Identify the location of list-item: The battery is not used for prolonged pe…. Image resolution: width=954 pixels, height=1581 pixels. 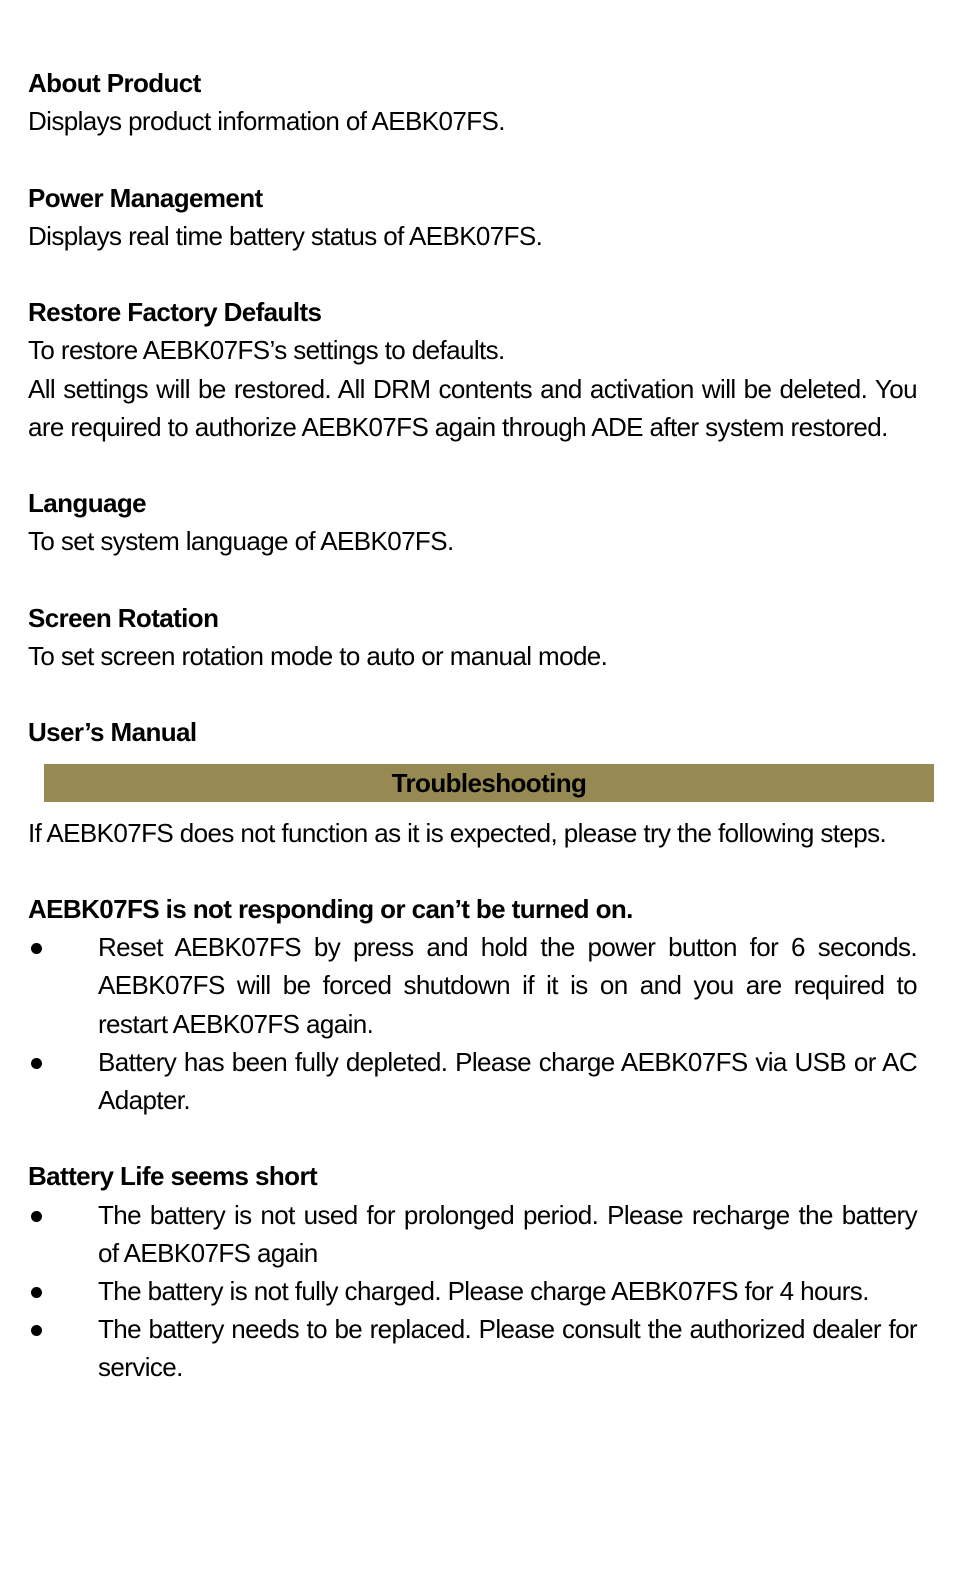
(473, 1234).